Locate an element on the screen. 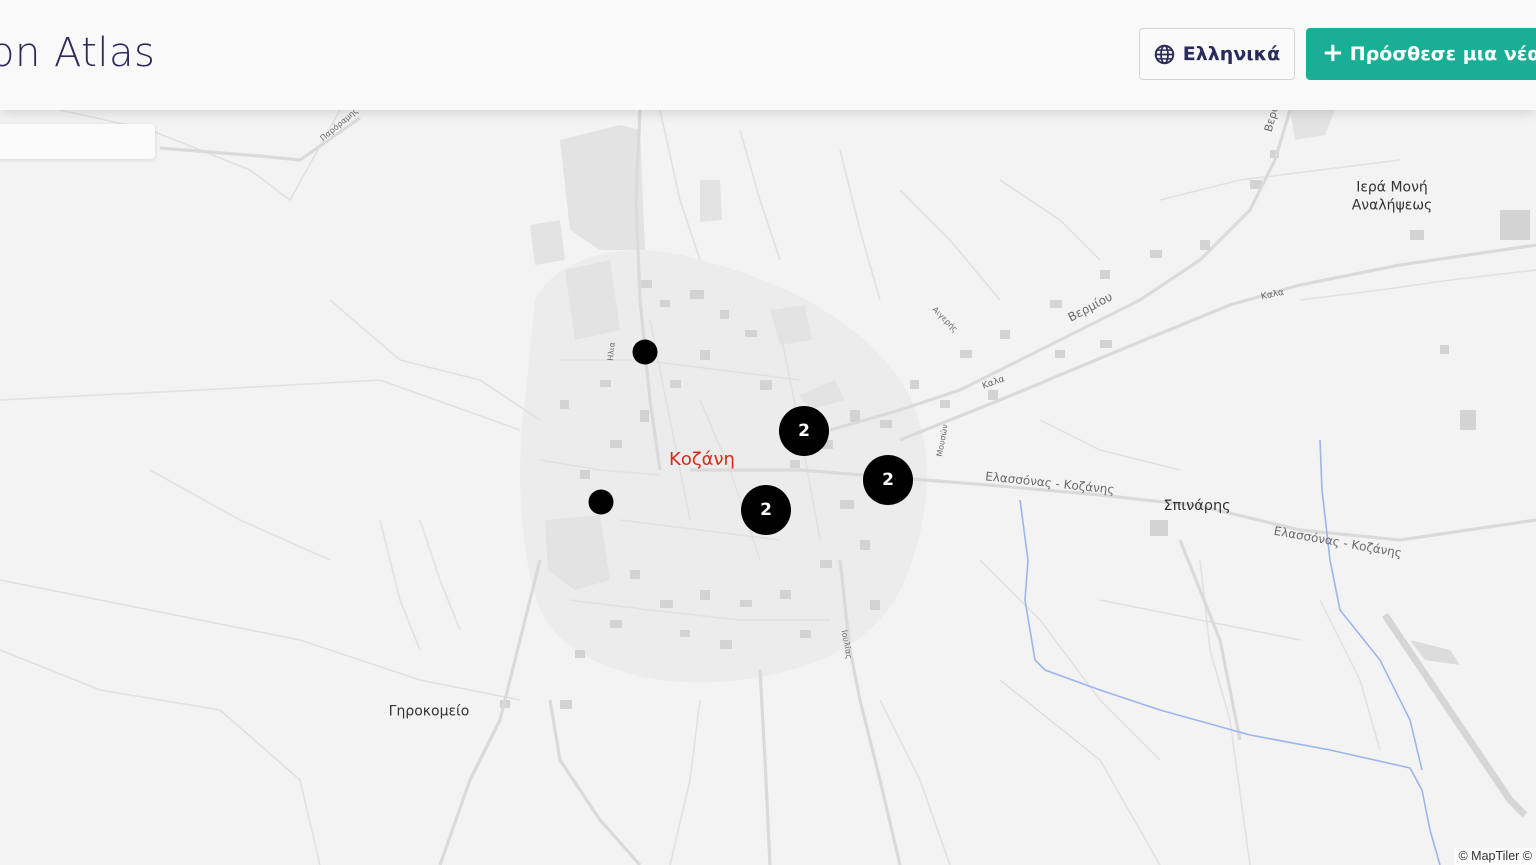  top-header: on Atlas Ελληνικά + Πρόσθεσε μια νέα τ is located at coordinates (768, 55).